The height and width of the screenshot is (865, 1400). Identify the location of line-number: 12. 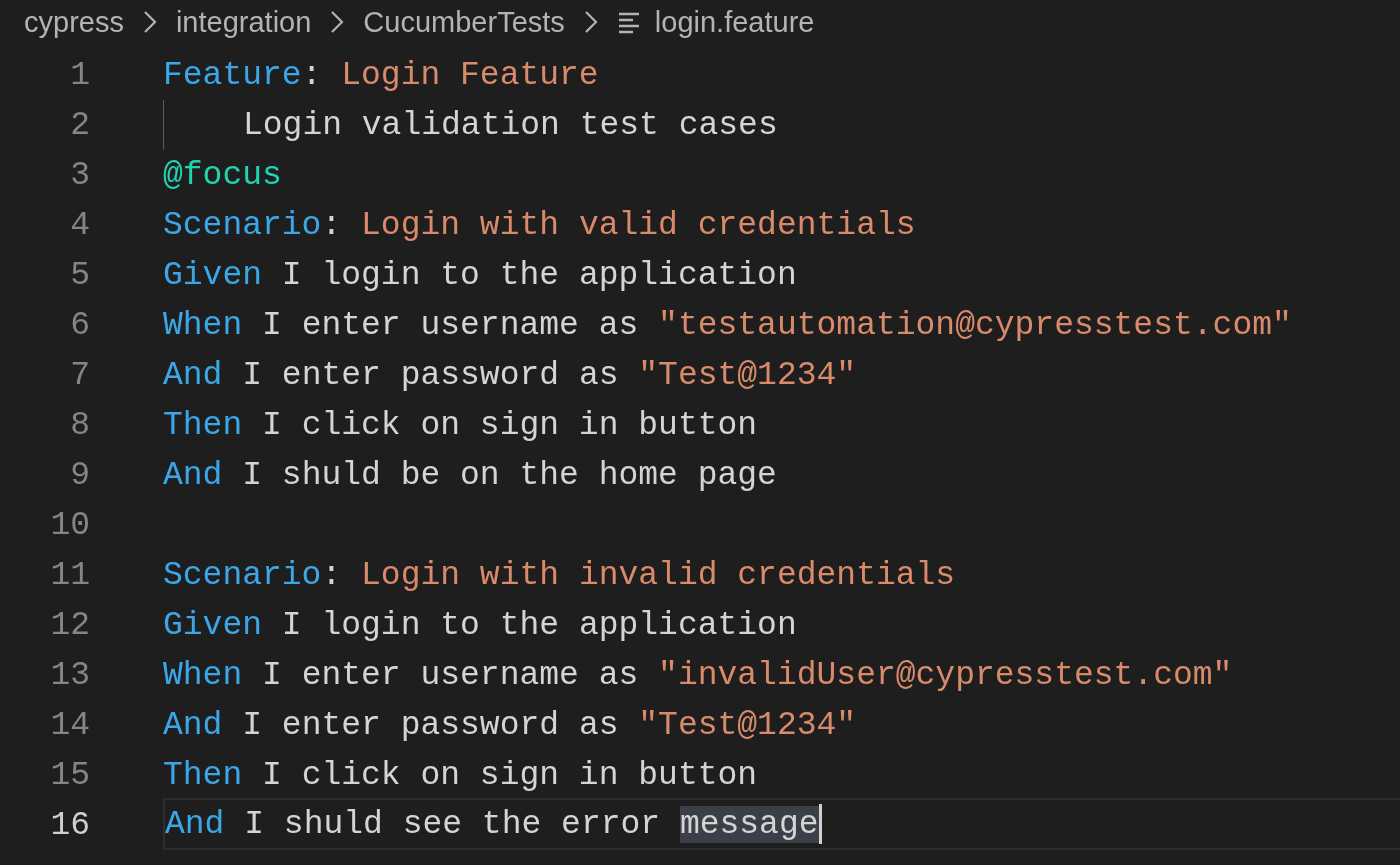
(69, 625).